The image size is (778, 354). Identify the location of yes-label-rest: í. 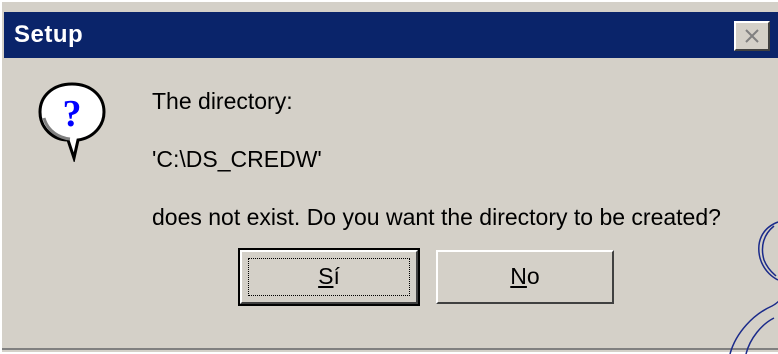
(336, 276).